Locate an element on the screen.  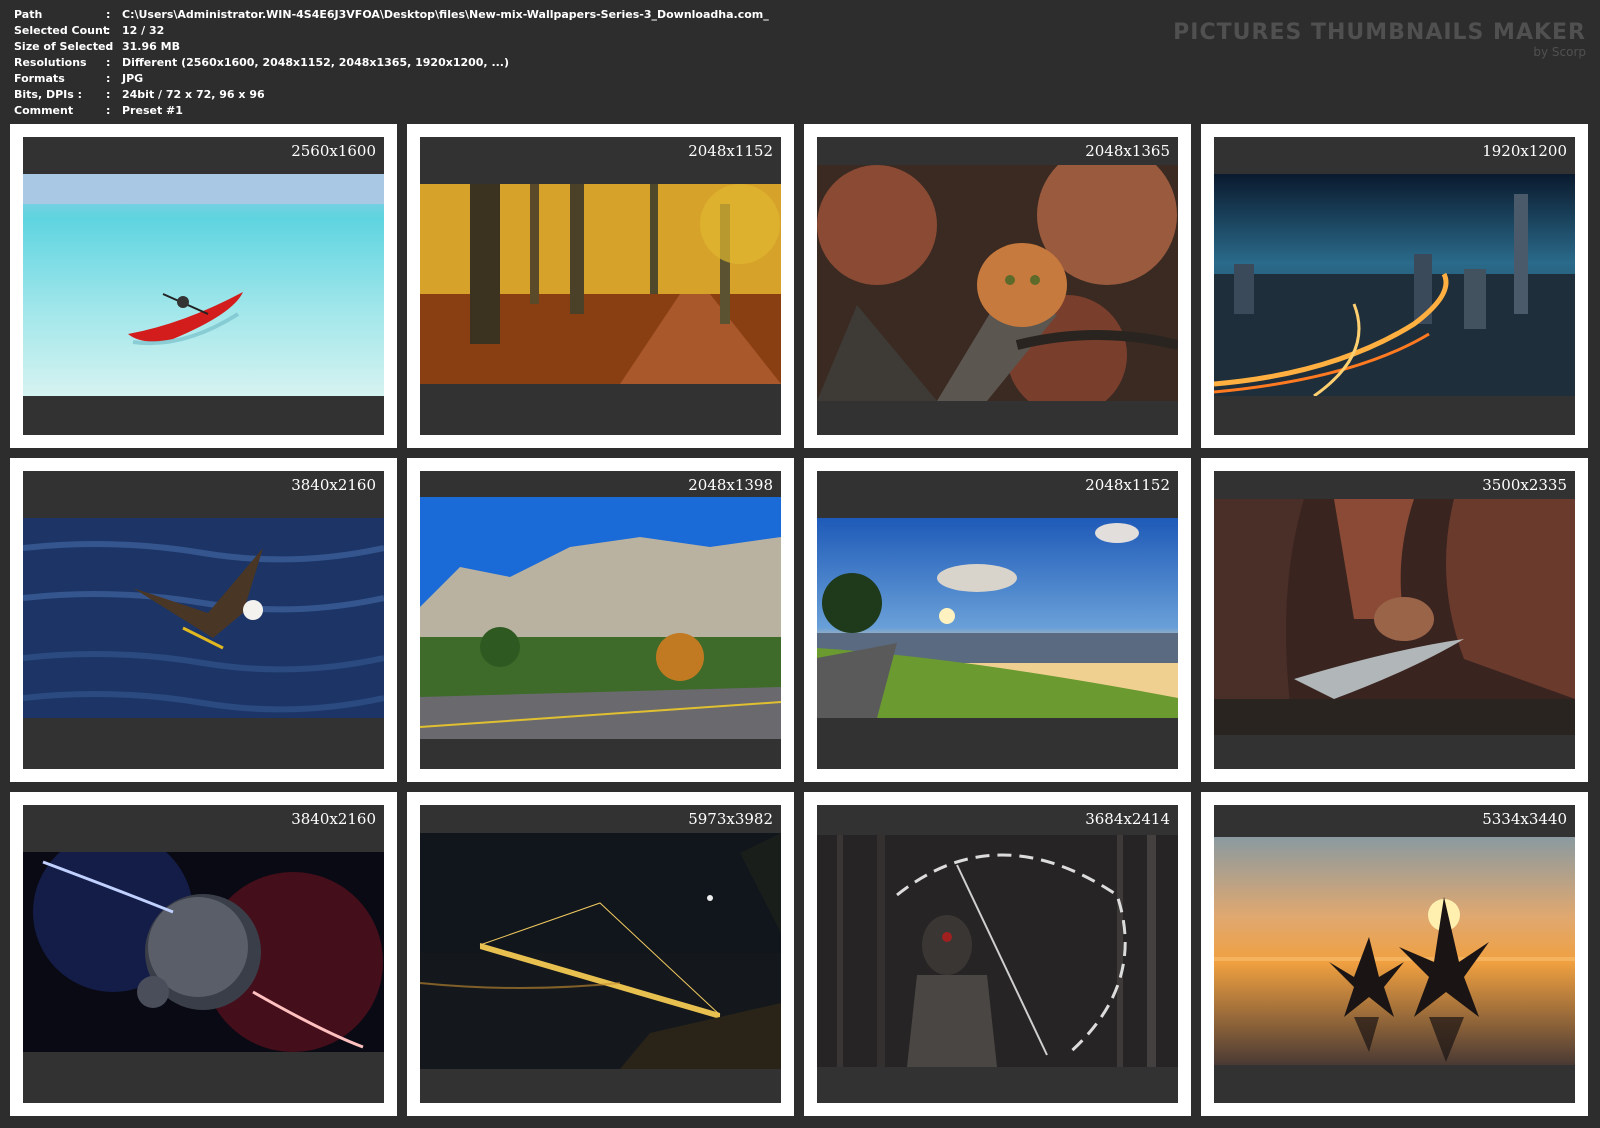
info-row-size: Size of Selected : 31.96 MB is located at coordinates (391, 47).